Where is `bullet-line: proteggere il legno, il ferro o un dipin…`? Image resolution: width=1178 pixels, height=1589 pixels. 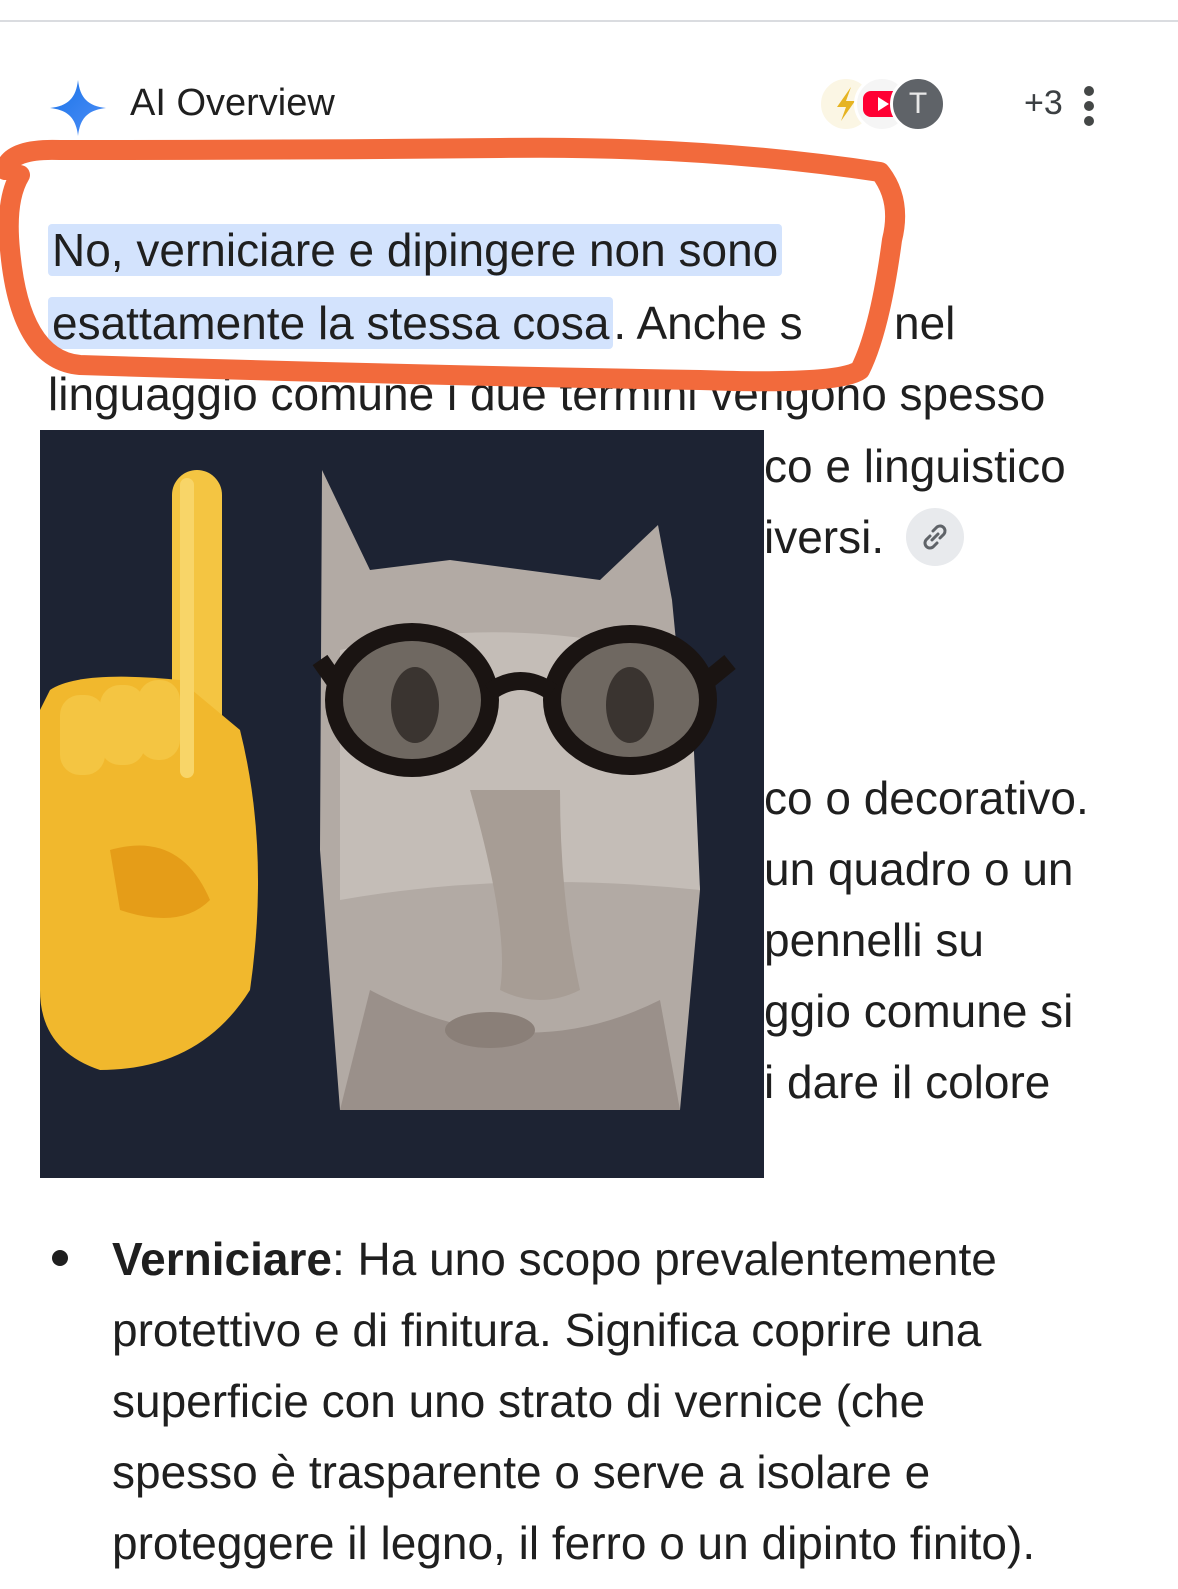 bullet-line: proteggere il legno, il ferro o un dipin… is located at coordinates (574, 1543).